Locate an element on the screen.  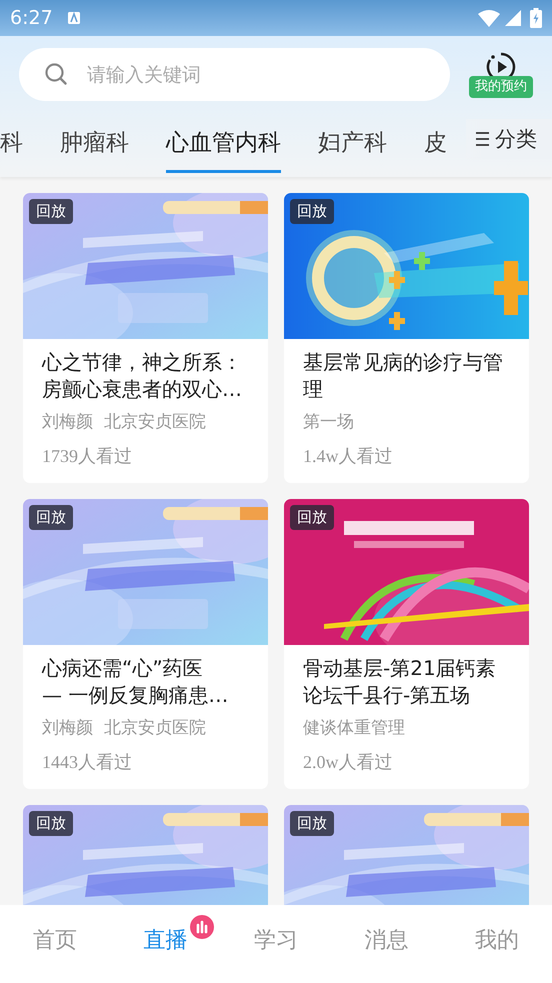
category-tab: 科 is located at coordinates (11, 144).